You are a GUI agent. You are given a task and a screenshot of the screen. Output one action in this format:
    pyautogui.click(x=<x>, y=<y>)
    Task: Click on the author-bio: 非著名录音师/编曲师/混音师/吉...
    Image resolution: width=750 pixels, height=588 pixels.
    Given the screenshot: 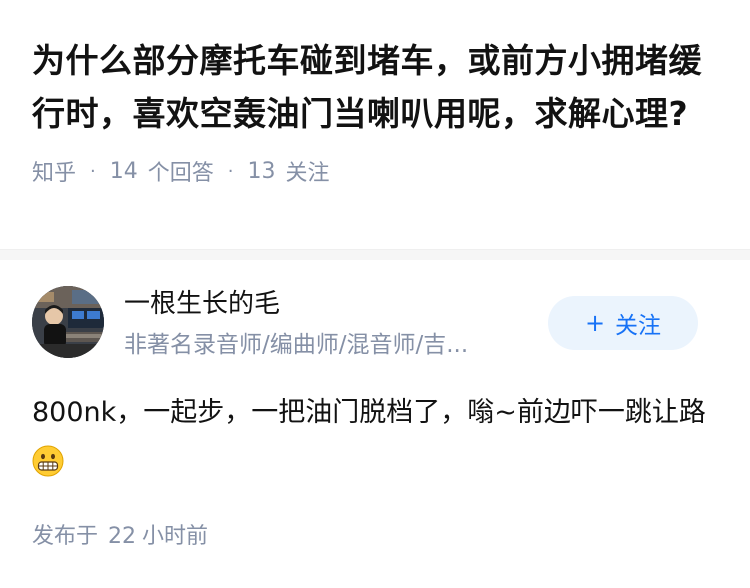 What is the action you would take?
    pyautogui.click(x=296, y=345)
    